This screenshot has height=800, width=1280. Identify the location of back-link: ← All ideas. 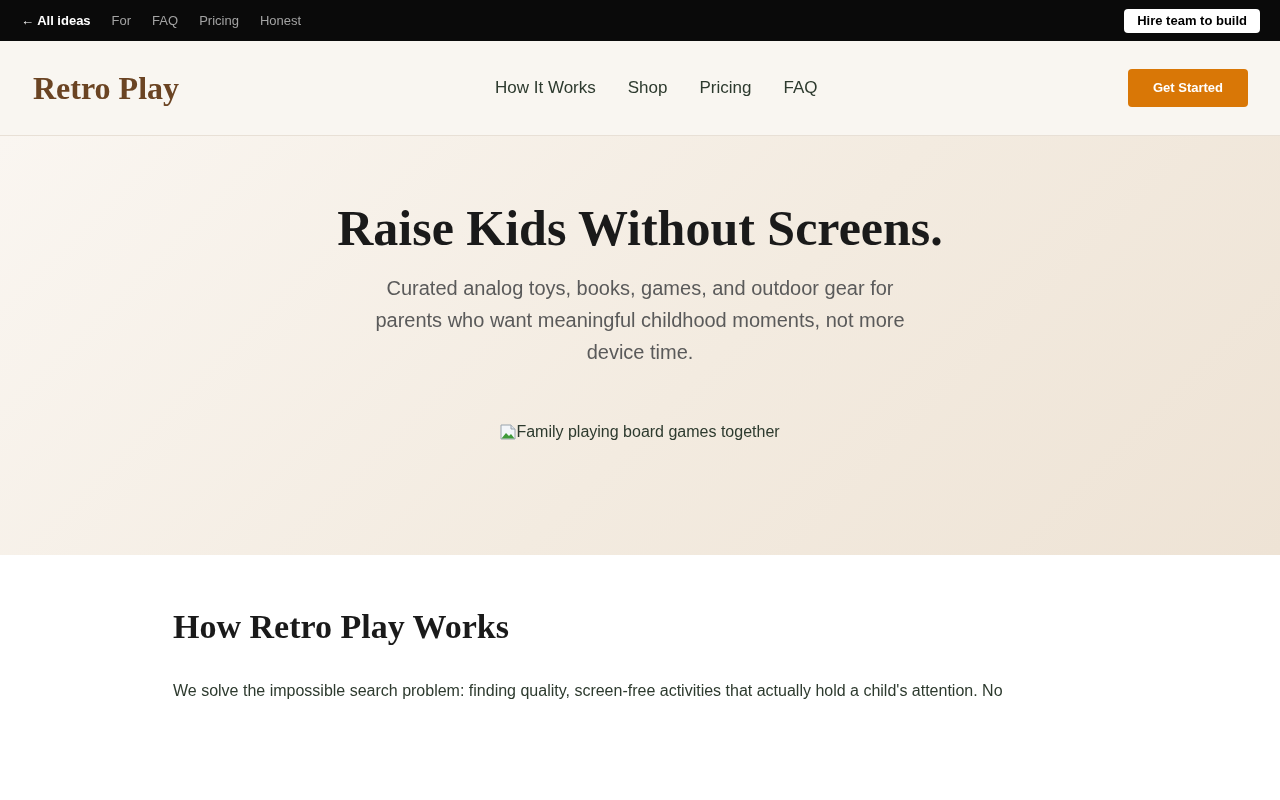
(56, 20).